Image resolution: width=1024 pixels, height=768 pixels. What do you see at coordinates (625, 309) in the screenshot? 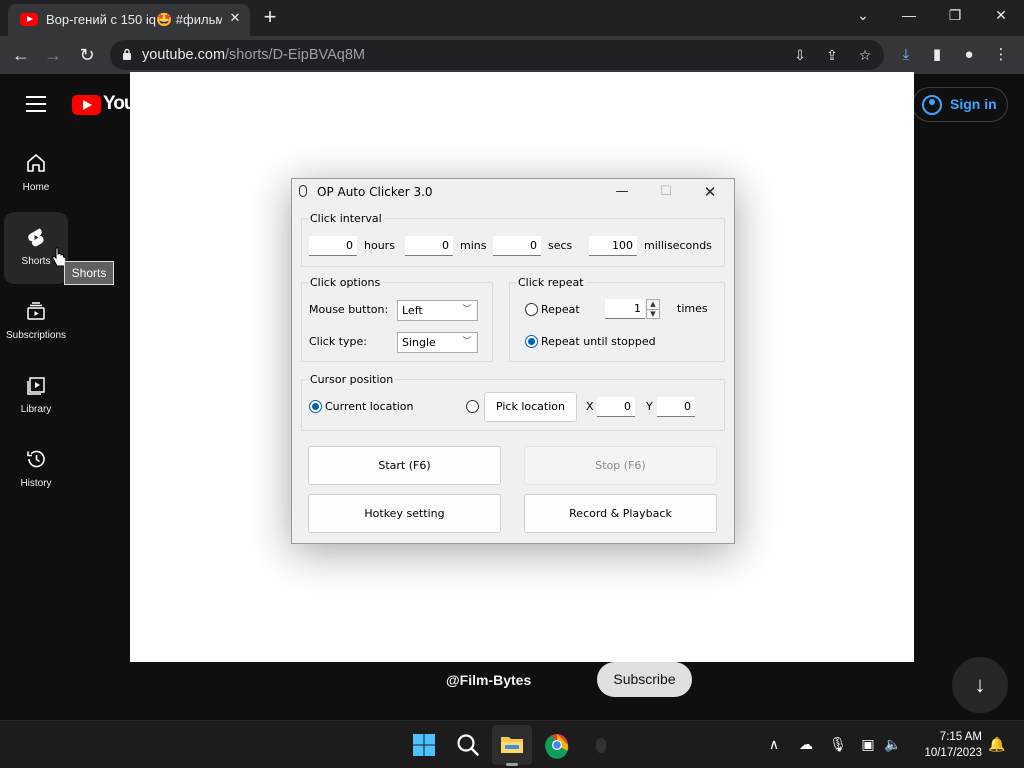
I see `repeat-count-input: 1` at bounding box center [625, 309].